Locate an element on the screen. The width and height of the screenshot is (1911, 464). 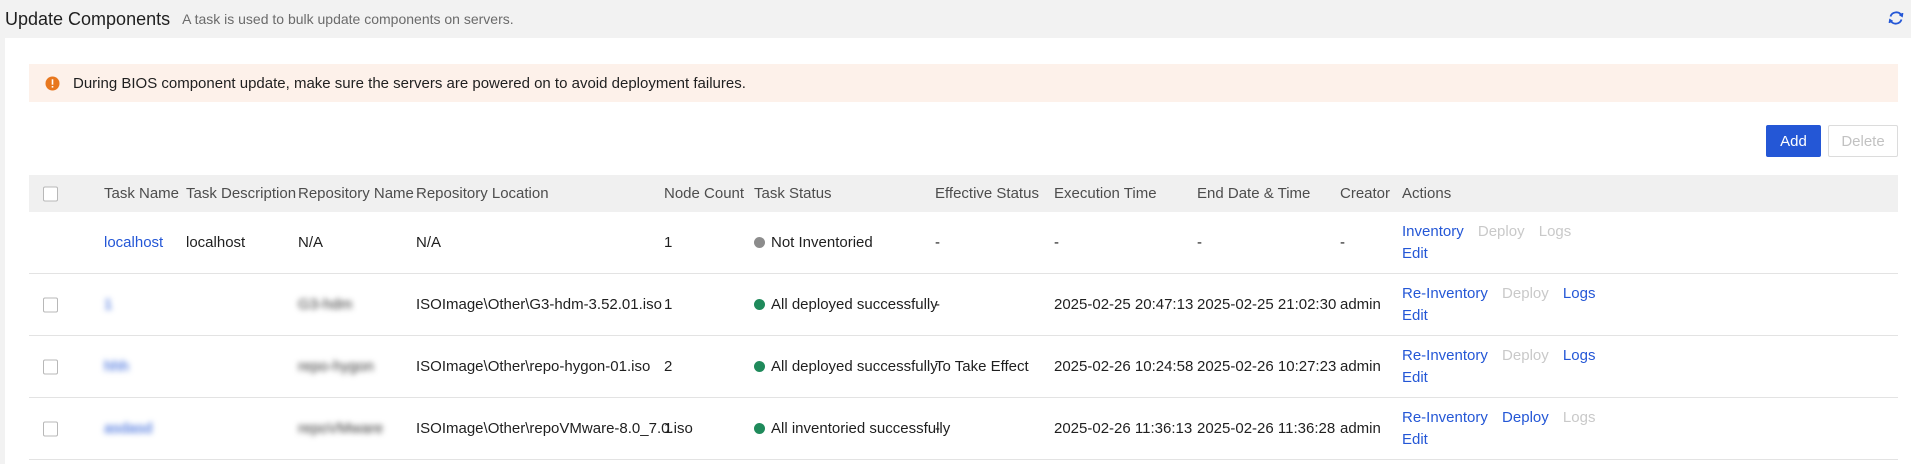
repository-location: ISOImage\Other\G3-hdm-3.52.01.iso is located at coordinates (539, 304).